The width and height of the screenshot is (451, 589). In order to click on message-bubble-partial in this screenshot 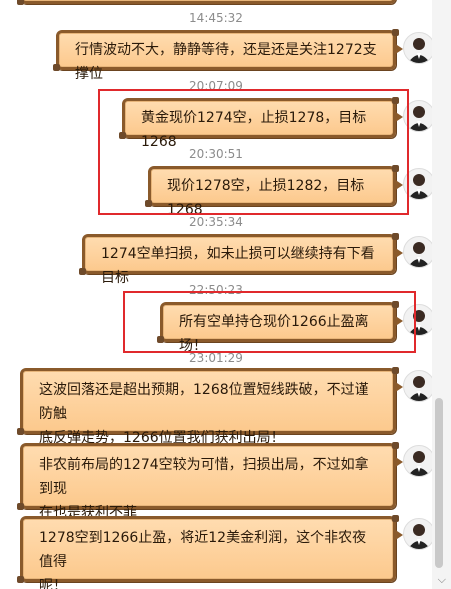, I will do `click(206, 2)`.